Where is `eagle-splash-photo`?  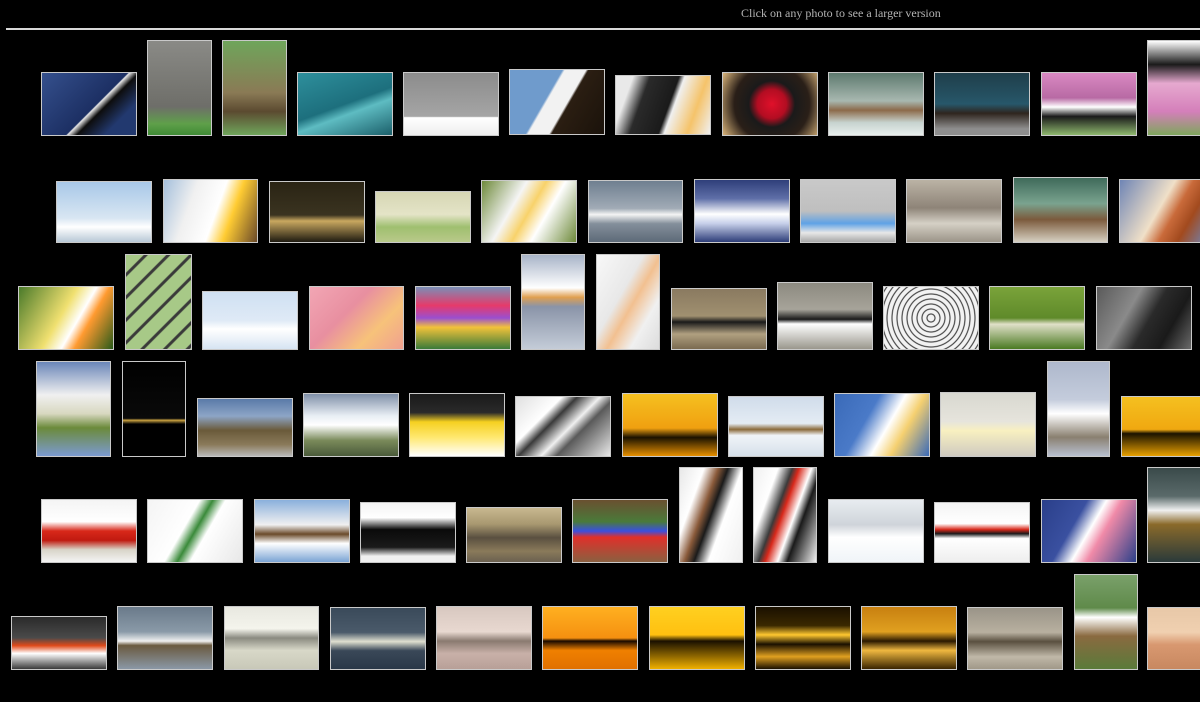 eagle-splash-photo is located at coordinates (317, 212).